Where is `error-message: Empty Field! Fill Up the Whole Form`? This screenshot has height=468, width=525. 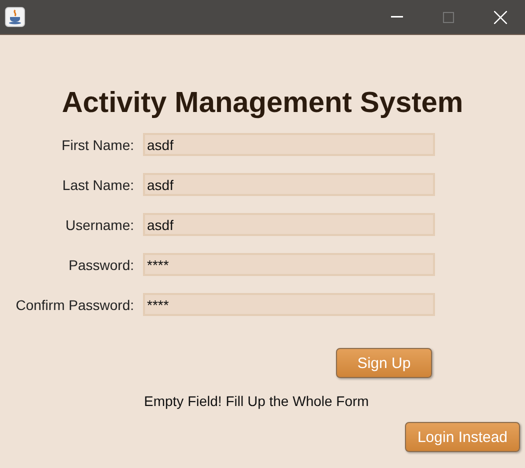 error-message: Empty Field! Fill Up the Whole Form is located at coordinates (256, 401).